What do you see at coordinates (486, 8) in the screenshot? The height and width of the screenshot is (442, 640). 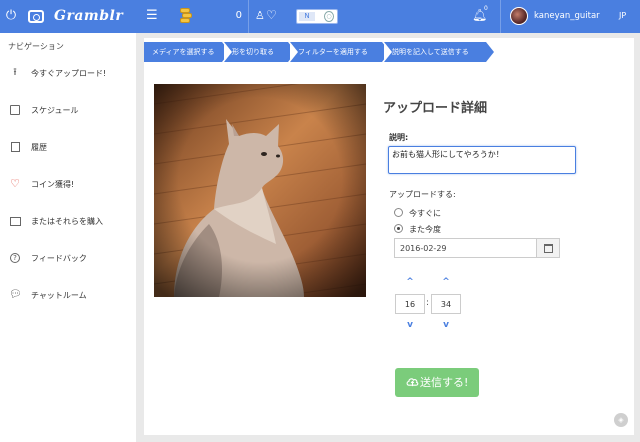 I see `notification-badge: 0` at bounding box center [486, 8].